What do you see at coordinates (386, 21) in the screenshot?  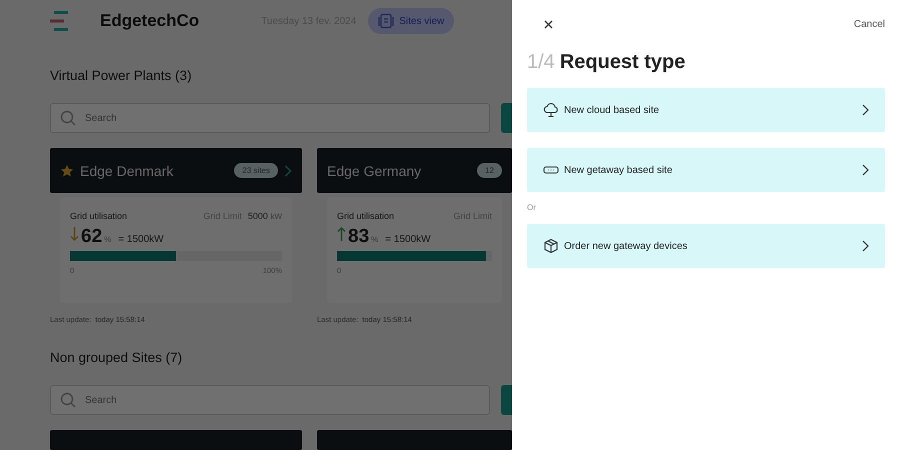 I see `document-icon` at bounding box center [386, 21].